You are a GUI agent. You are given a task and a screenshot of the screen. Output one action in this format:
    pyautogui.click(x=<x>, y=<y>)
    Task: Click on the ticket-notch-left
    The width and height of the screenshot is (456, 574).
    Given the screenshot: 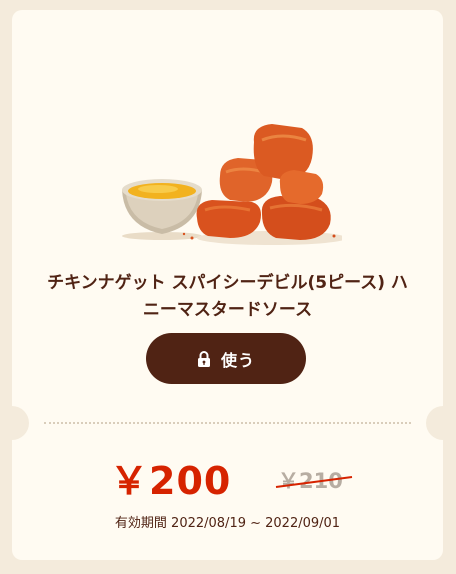 What is the action you would take?
    pyautogui.click(x=14, y=423)
    